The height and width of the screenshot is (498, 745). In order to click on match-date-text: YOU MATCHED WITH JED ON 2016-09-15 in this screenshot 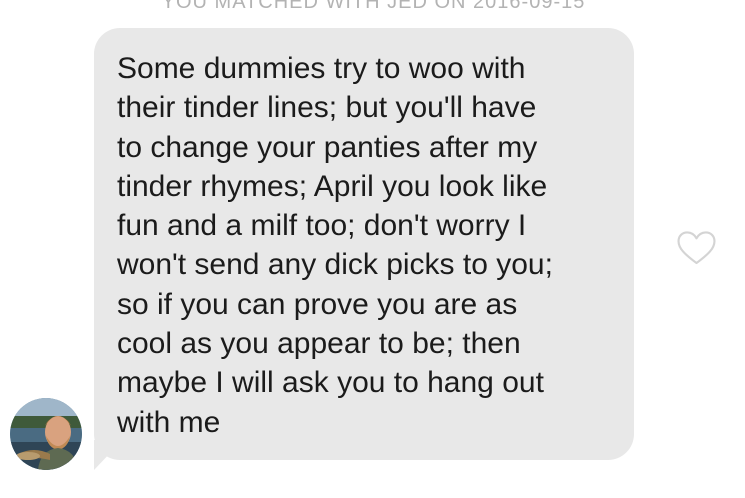, I will do `click(373, 6)`.